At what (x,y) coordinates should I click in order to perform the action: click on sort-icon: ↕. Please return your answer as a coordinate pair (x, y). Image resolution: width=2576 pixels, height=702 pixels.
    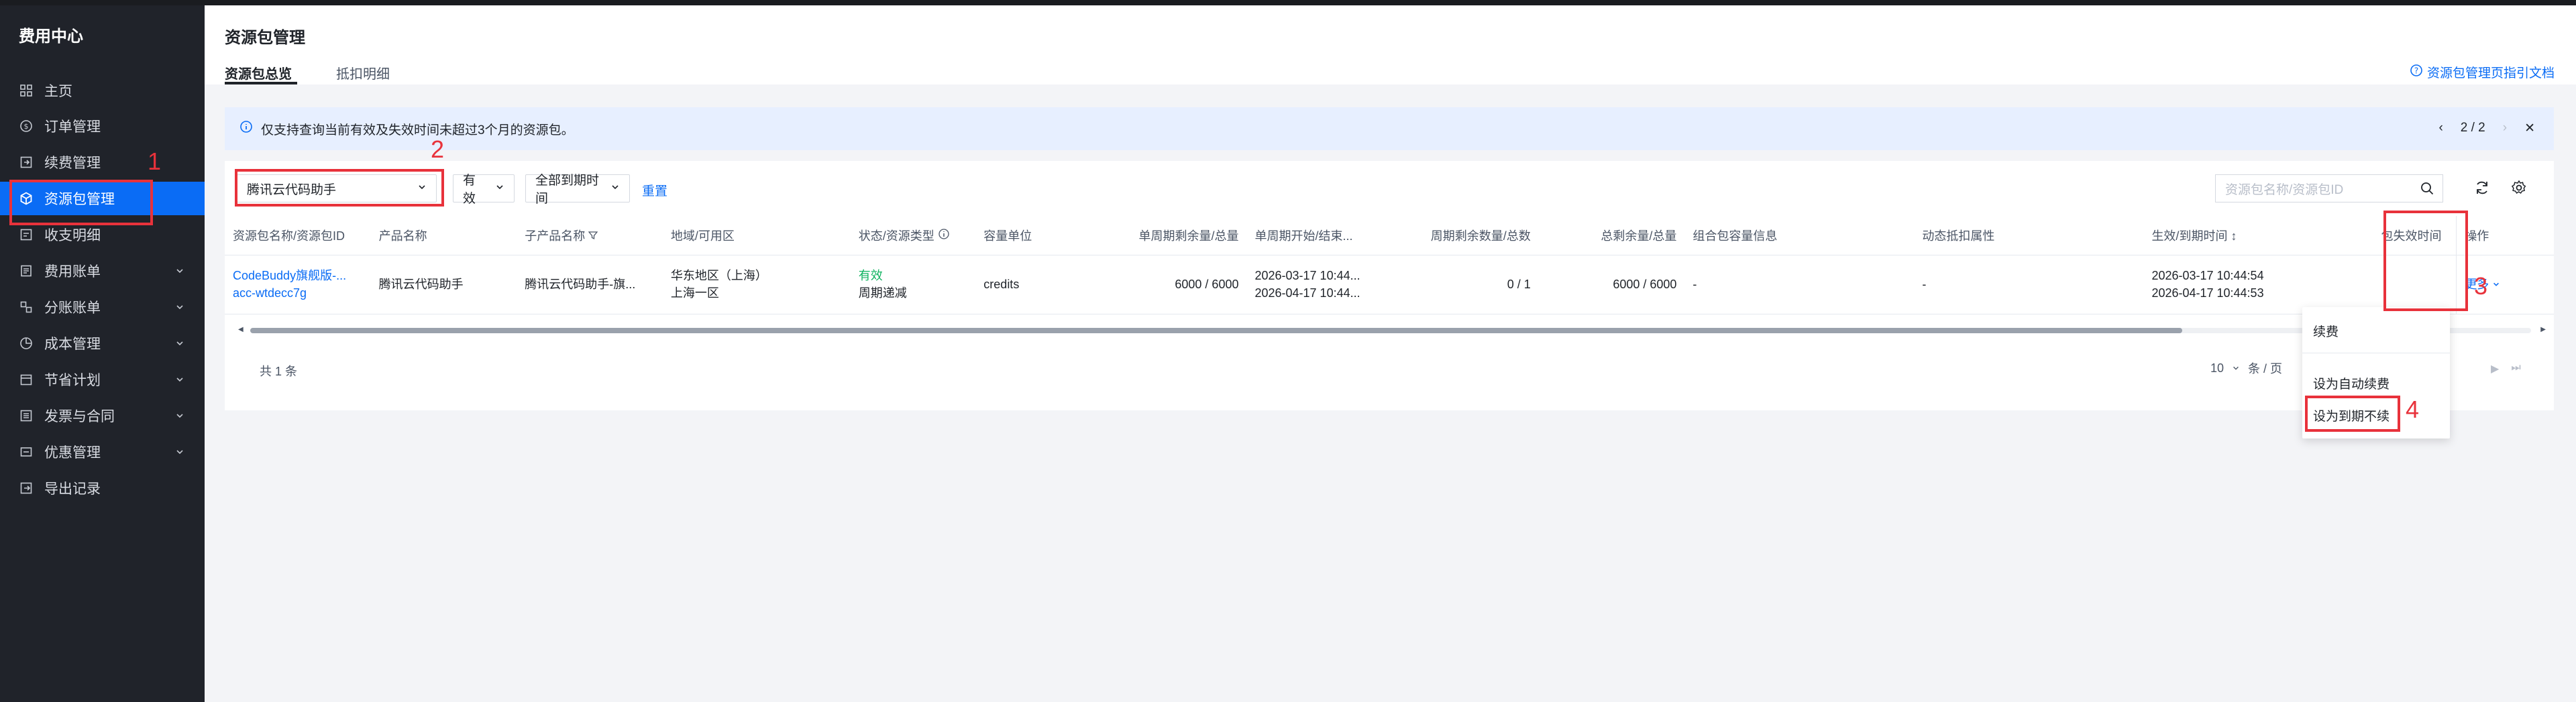
    Looking at the image, I should click on (2234, 236).